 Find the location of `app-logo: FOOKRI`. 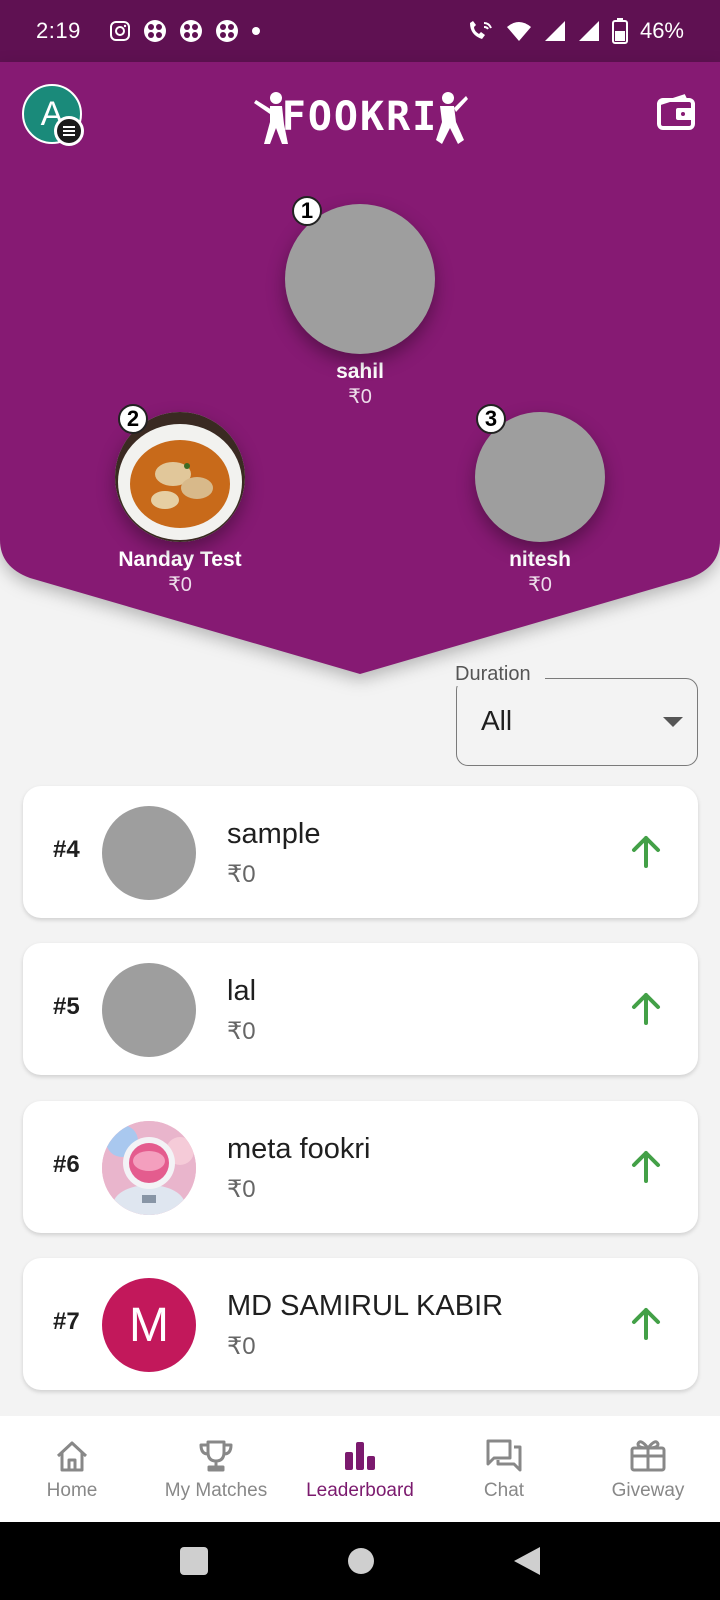

app-logo: FOOKRI is located at coordinates (360, 117).